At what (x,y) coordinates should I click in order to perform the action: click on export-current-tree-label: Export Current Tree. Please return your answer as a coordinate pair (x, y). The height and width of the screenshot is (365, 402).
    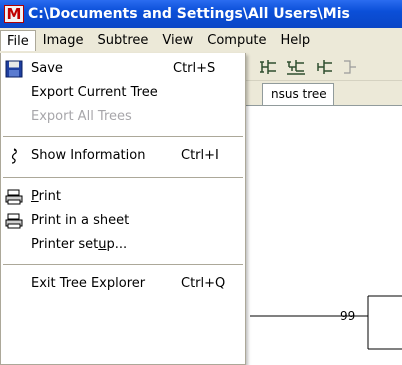
    Looking at the image, I should click on (94, 92).